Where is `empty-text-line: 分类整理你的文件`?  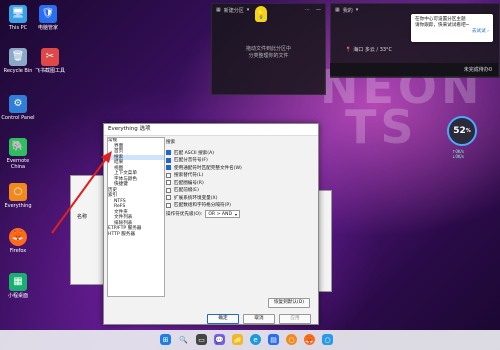 empty-text-line: 分类整理你的文件 is located at coordinates (268, 56).